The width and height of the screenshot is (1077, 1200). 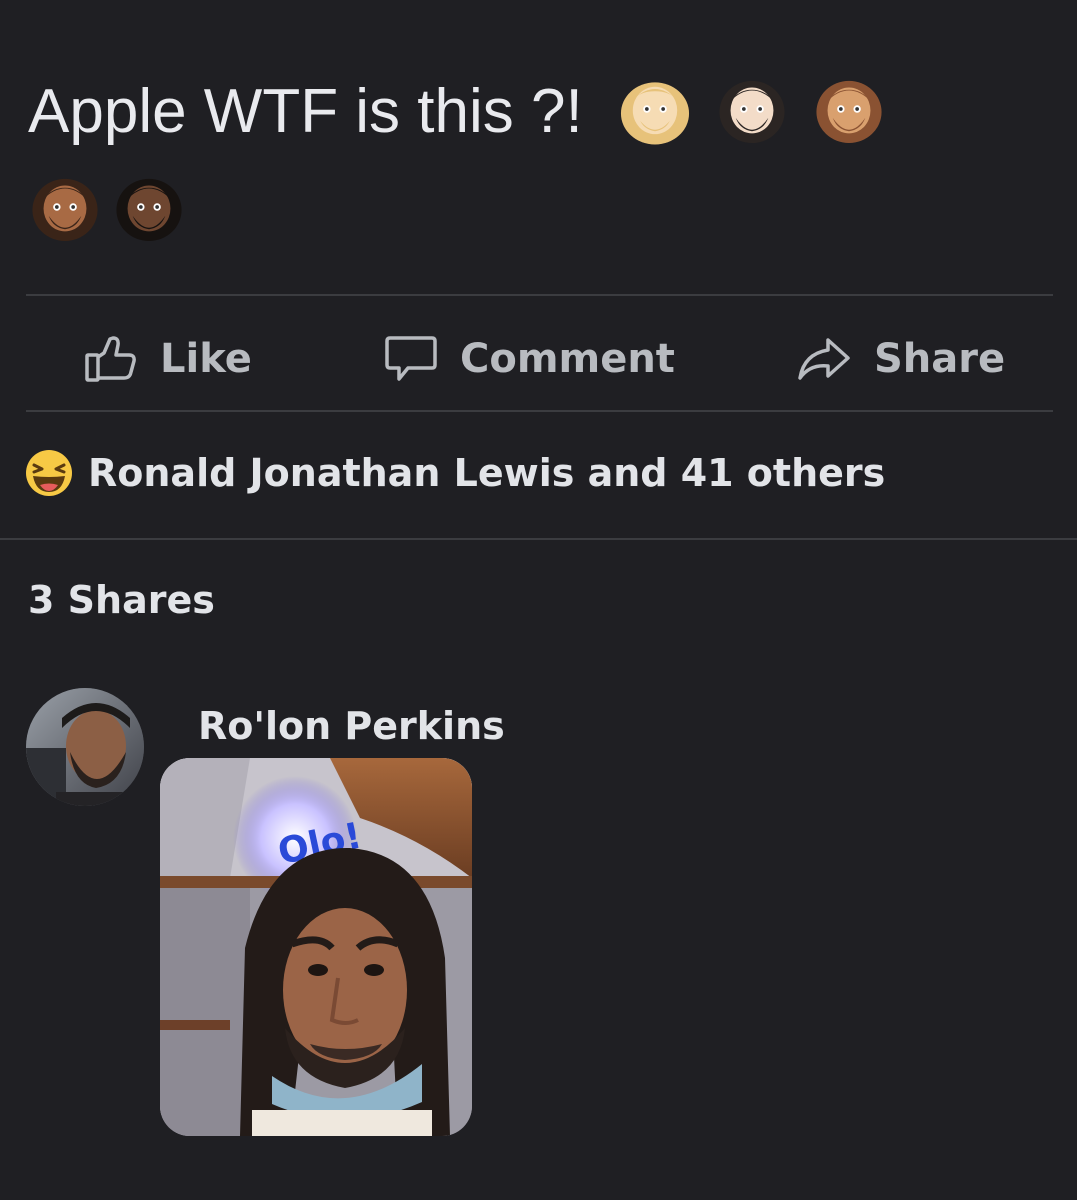 I want to click on post-text: Apple WTF is this ?!, so click(x=305, y=111).